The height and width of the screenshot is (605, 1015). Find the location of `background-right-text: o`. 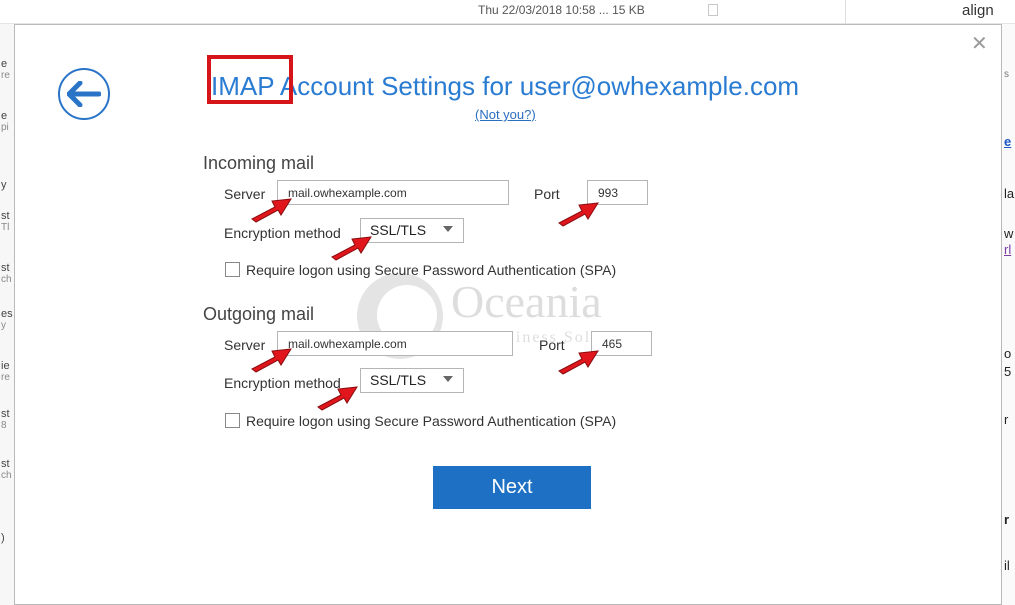

background-right-text: o is located at coordinates (1008, 353).